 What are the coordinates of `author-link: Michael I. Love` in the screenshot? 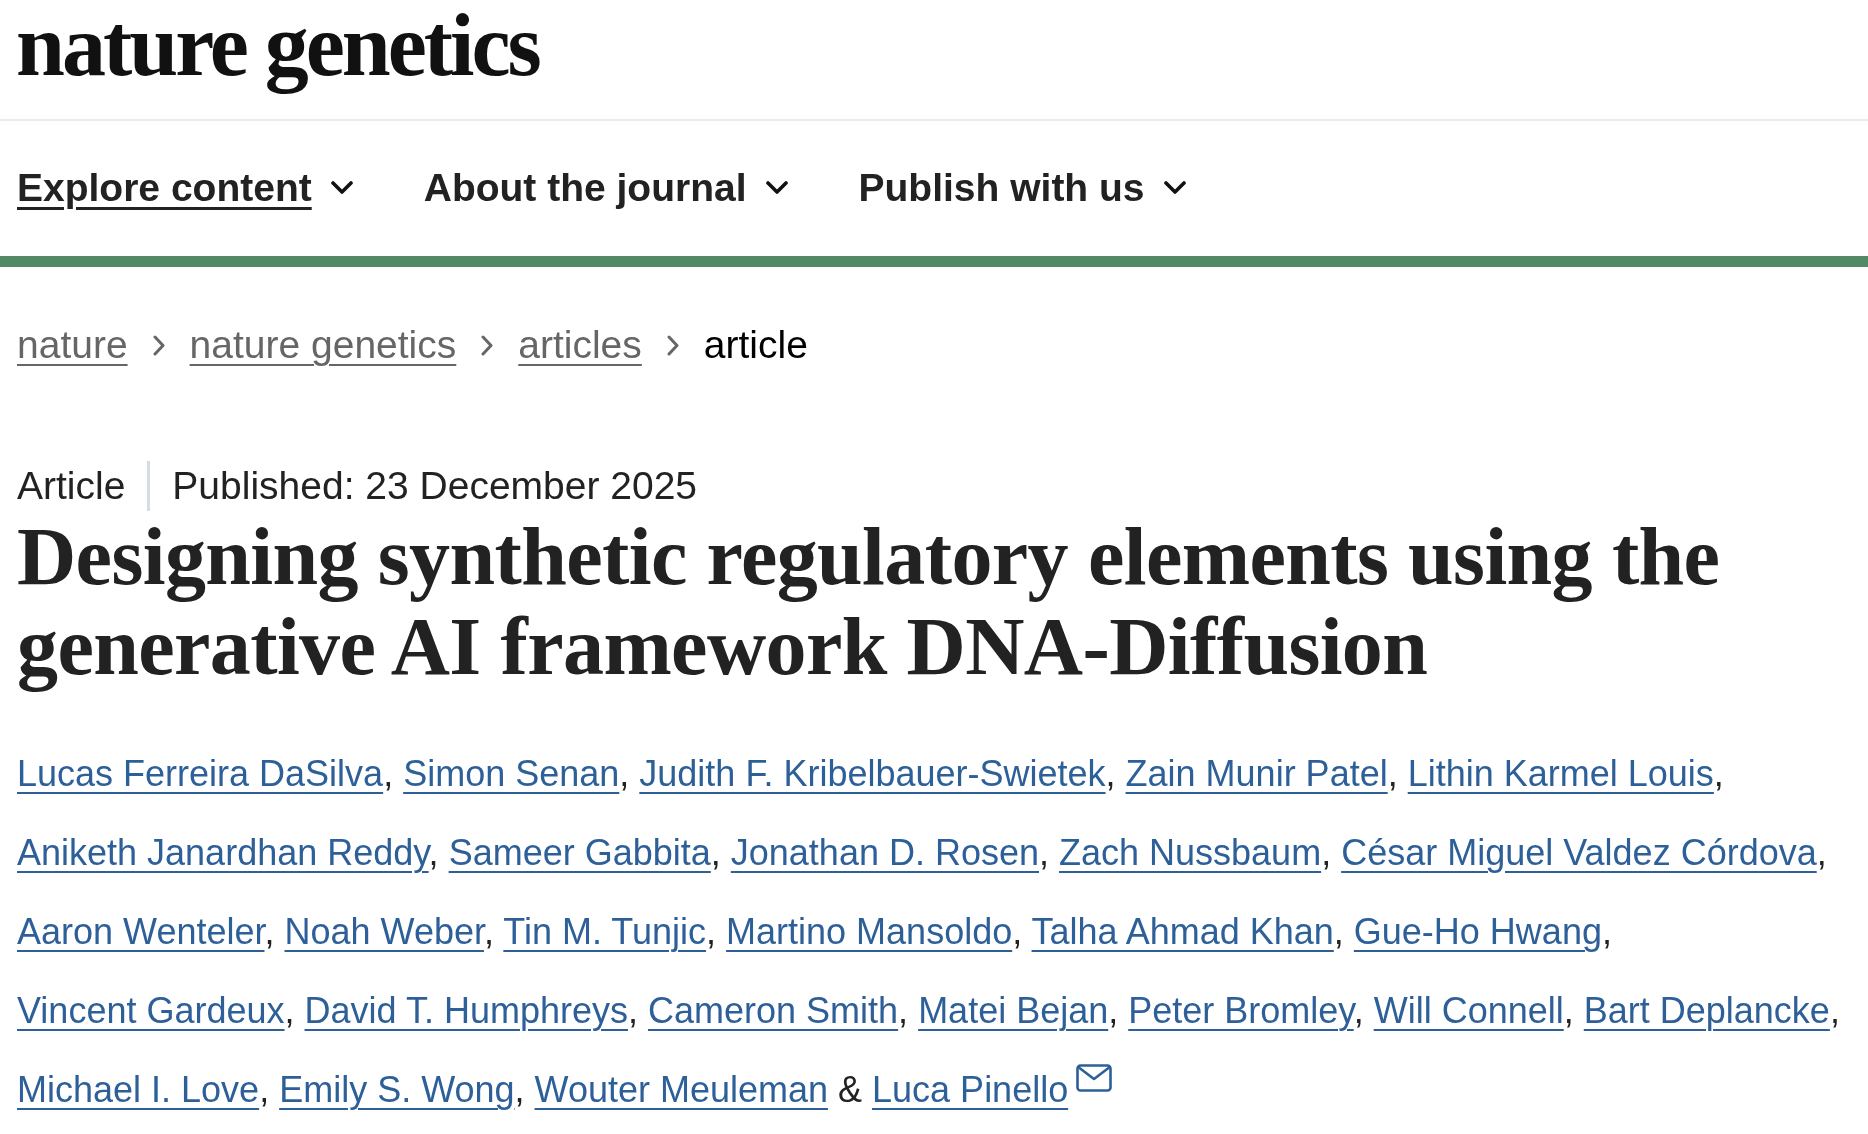 It's located at (138, 1089).